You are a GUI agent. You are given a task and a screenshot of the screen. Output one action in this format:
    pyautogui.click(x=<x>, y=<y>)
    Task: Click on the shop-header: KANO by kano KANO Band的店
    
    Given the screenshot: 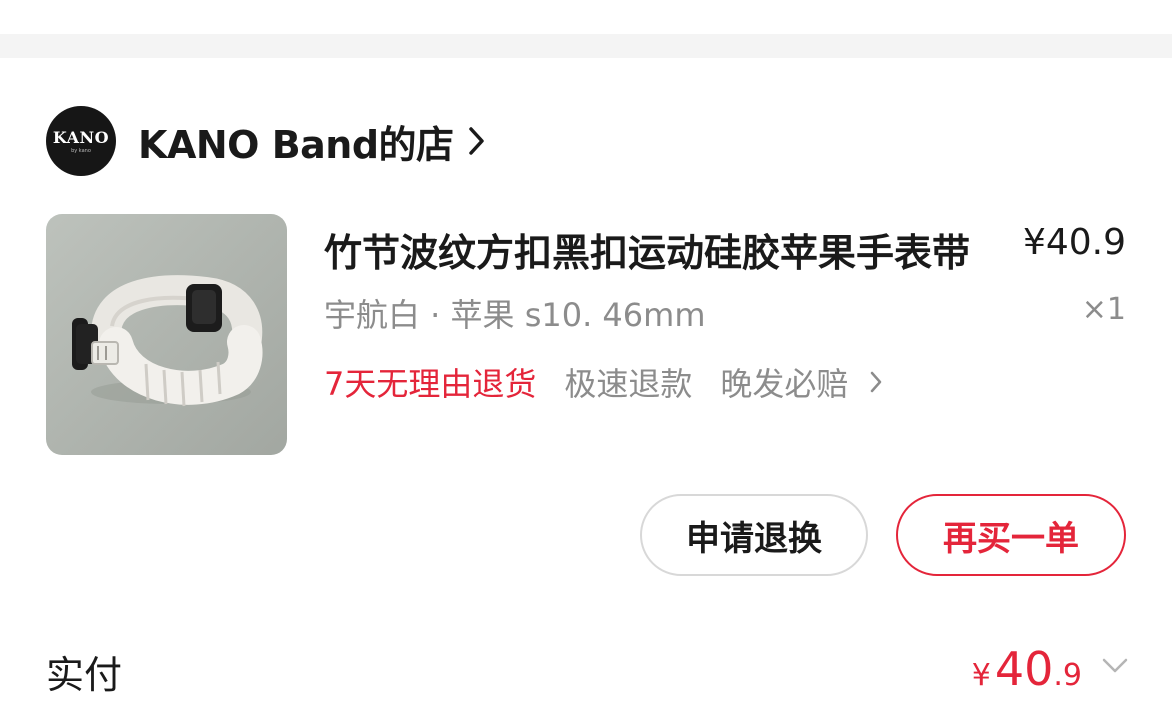 What is the action you would take?
    pyautogui.click(x=269, y=141)
    